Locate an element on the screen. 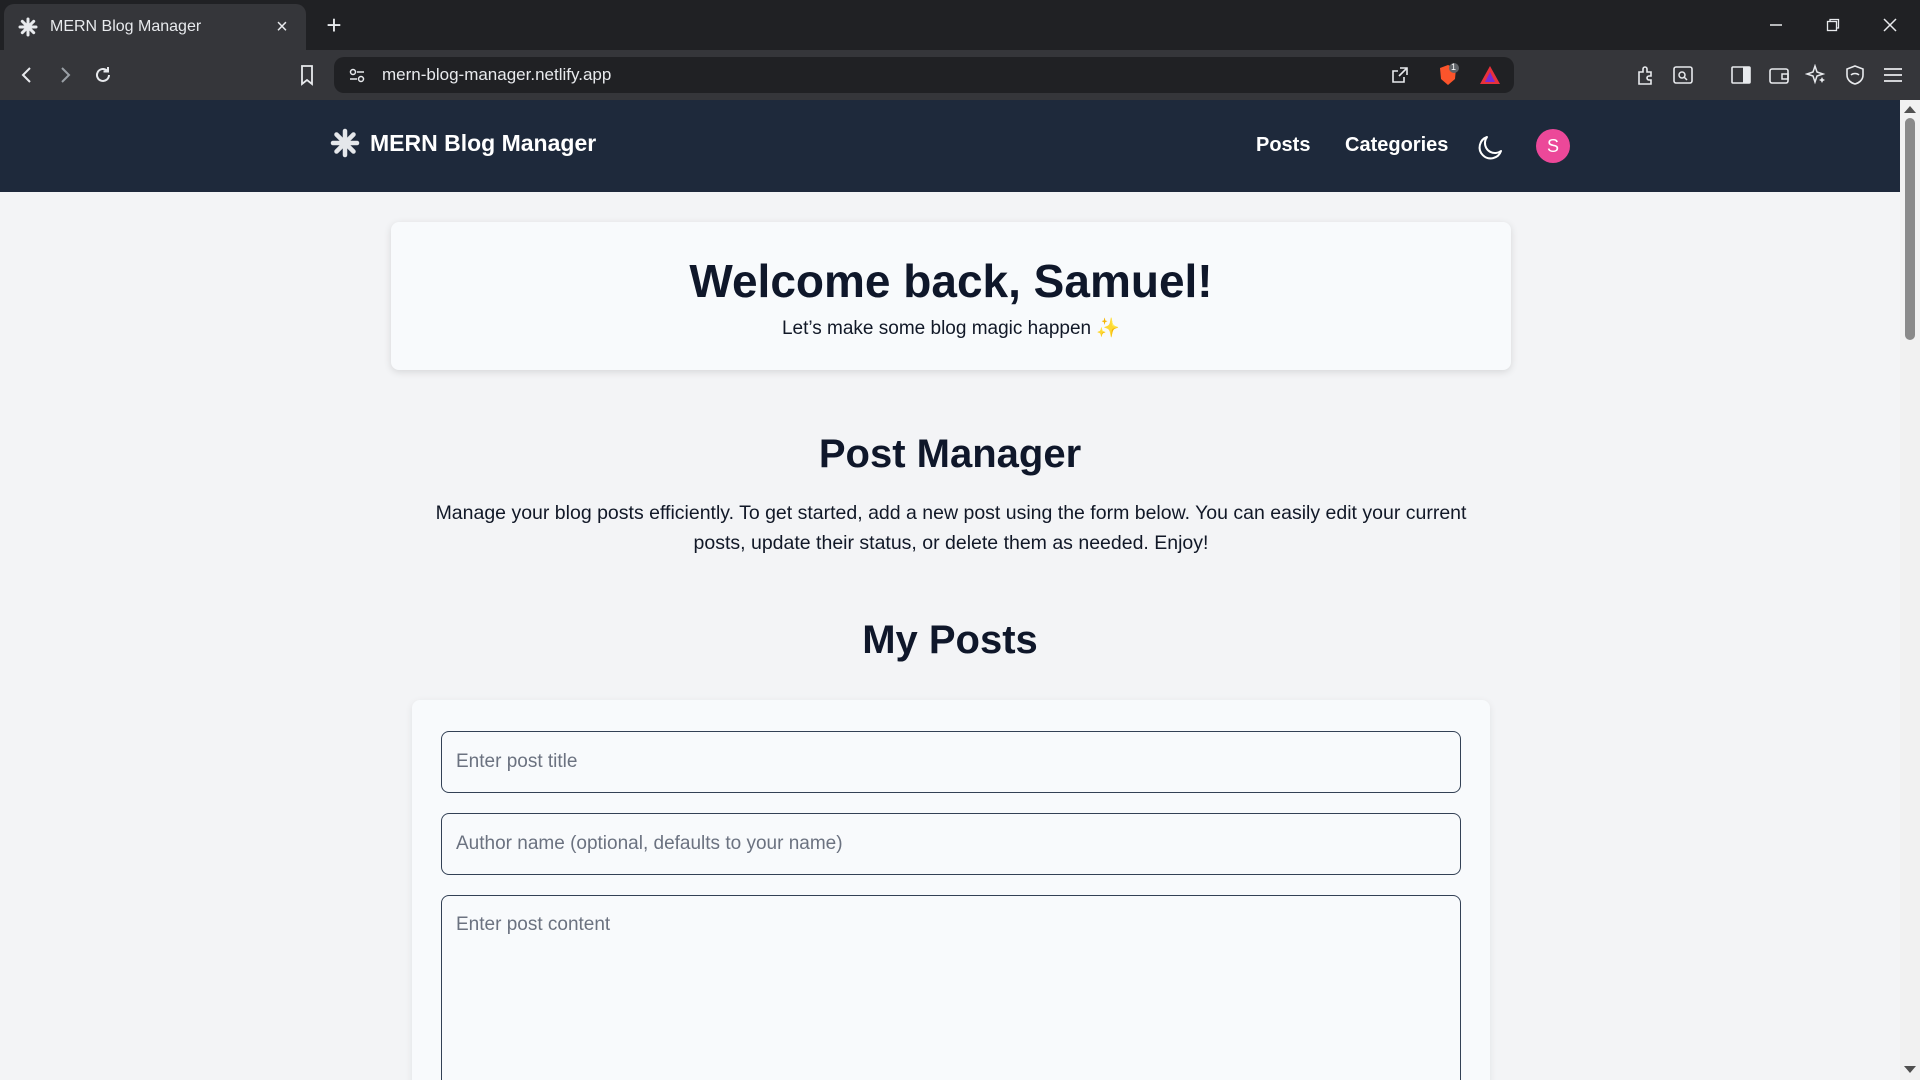  vpn-icon is located at coordinates (1855, 75).